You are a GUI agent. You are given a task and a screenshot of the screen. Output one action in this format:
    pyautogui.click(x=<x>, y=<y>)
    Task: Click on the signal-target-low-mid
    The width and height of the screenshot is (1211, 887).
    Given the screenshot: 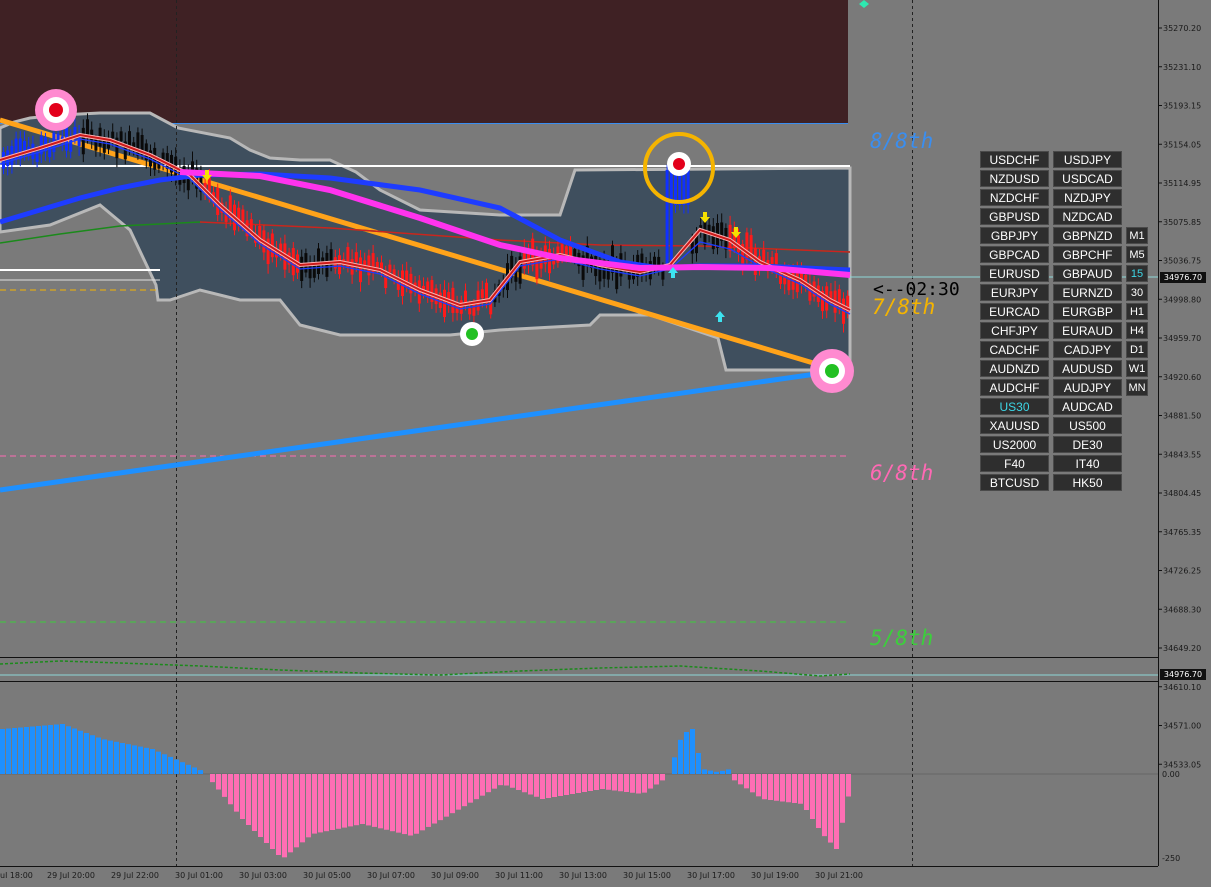 What is the action you would take?
    pyautogui.click(x=472, y=334)
    